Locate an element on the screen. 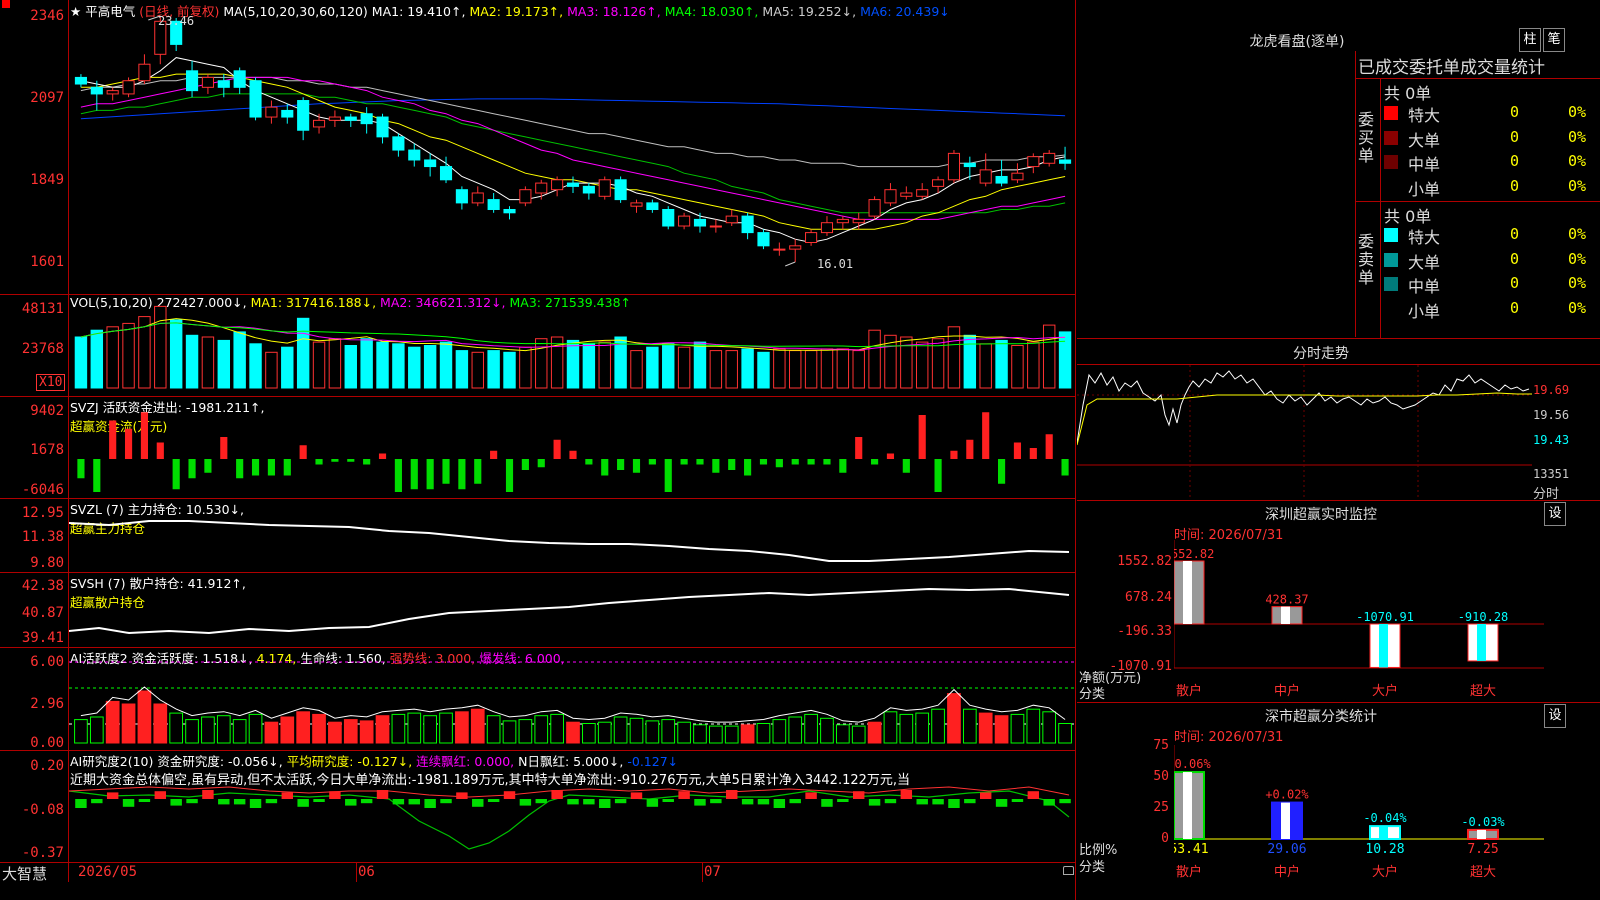 This screenshot has height=900, width=1600. net-amount-value: -910.28 is located at coordinates (1483, 617).